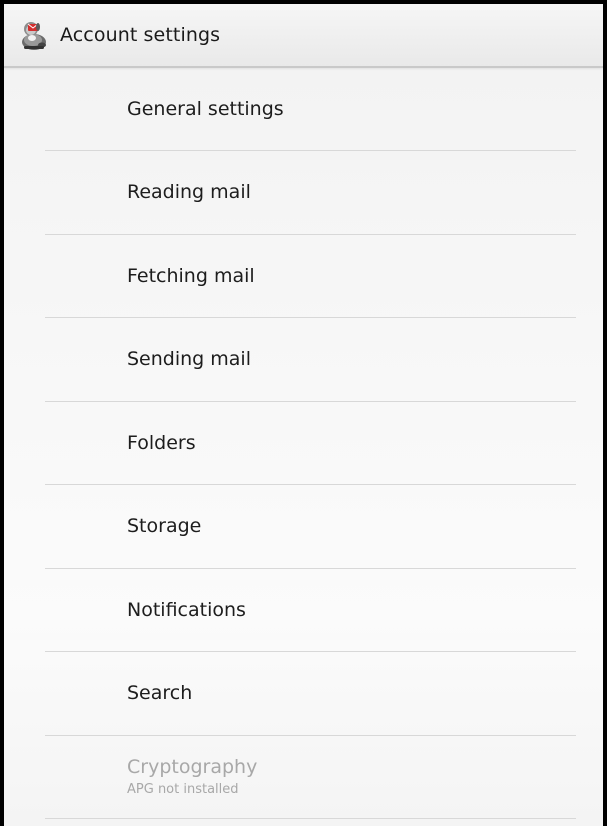 This screenshot has width=607, height=826. What do you see at coordinates (164, 526) in the screenshot?
I see `settings-item-label: Storage` at bounding box center [164, 526].